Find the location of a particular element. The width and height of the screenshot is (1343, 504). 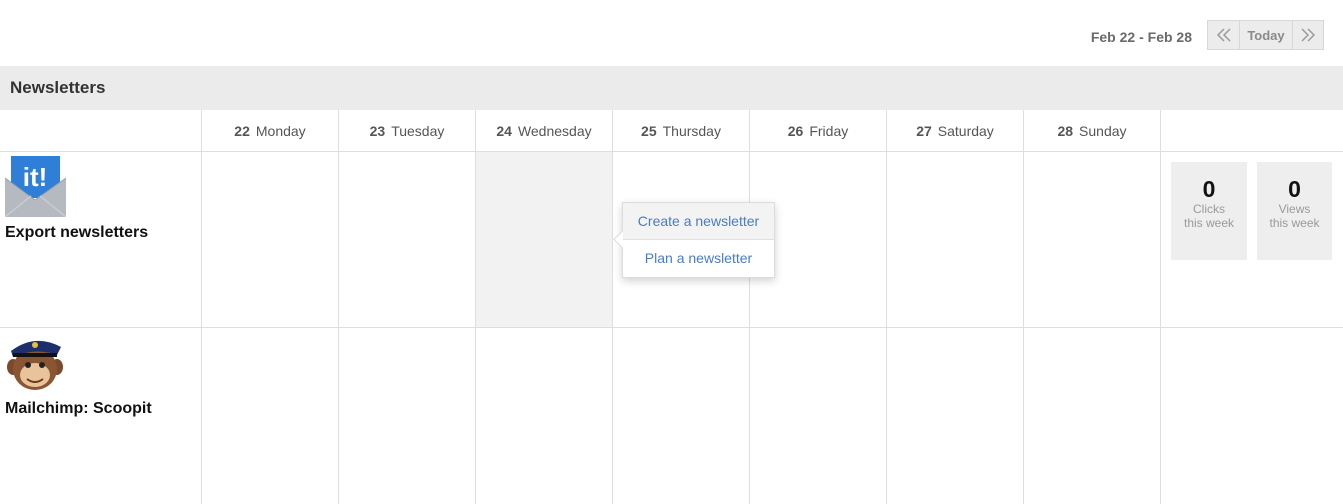

next-week-button is located at coordinates (1308, 35).